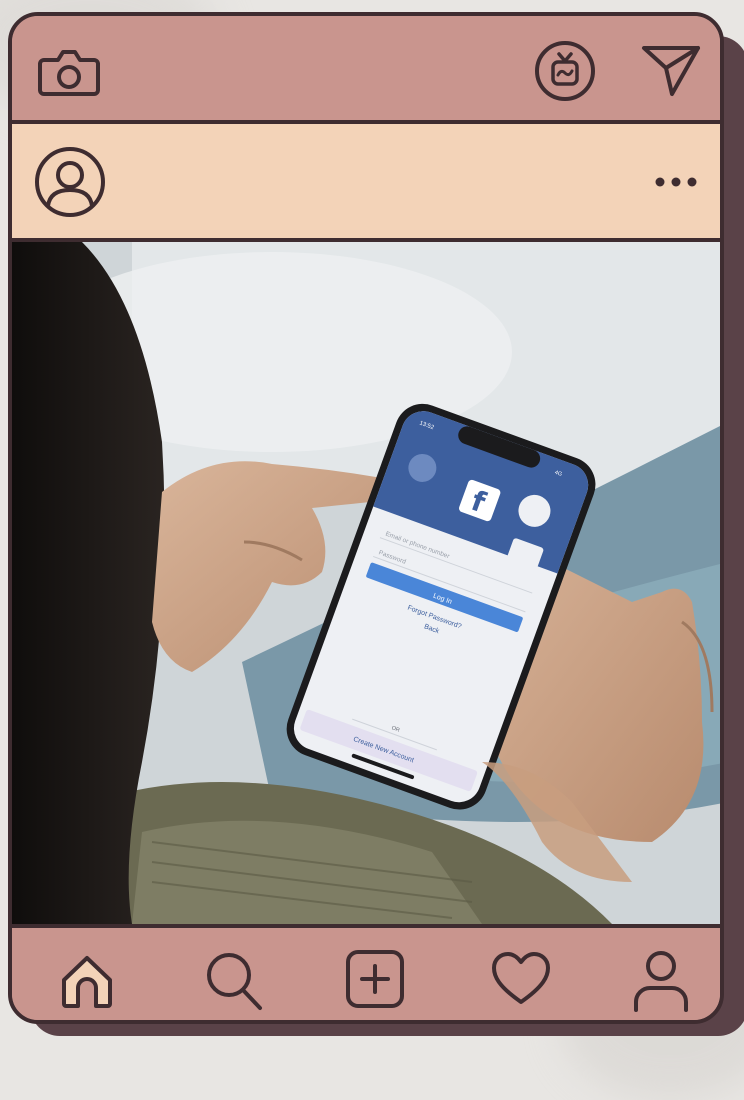  I want to click on heart-icon, so click(521, 979).